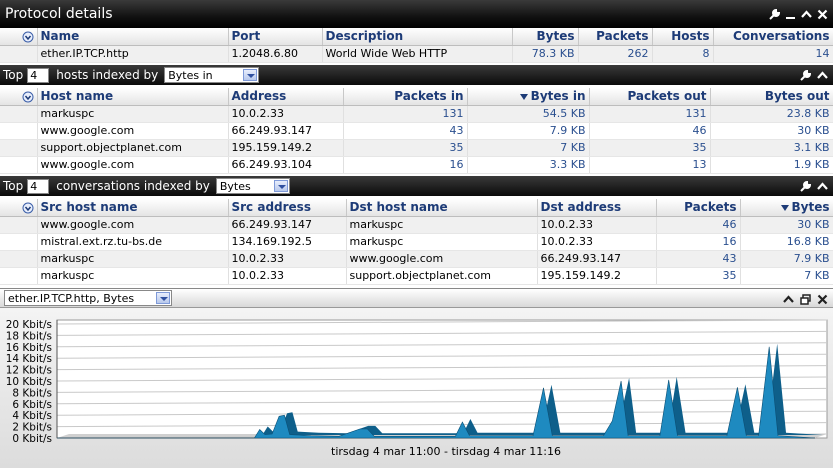  What do you see at coordinates (59, 14) in the screenshot?
I see `panel-title: Protocol details` at bounding box center [59, 14].